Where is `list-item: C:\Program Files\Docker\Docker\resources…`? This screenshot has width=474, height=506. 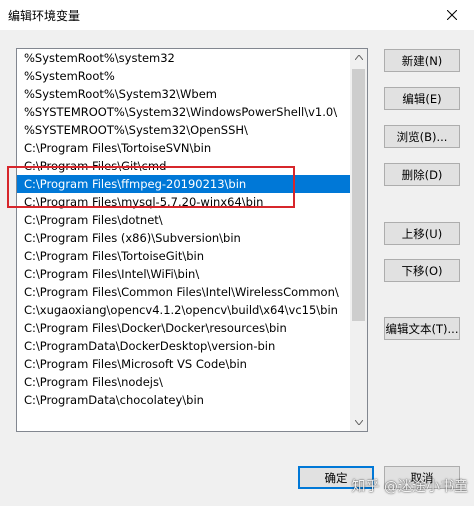
list-item: C:\Program Files\Docker\Docker\resources… is located at coordinates (183, 328).